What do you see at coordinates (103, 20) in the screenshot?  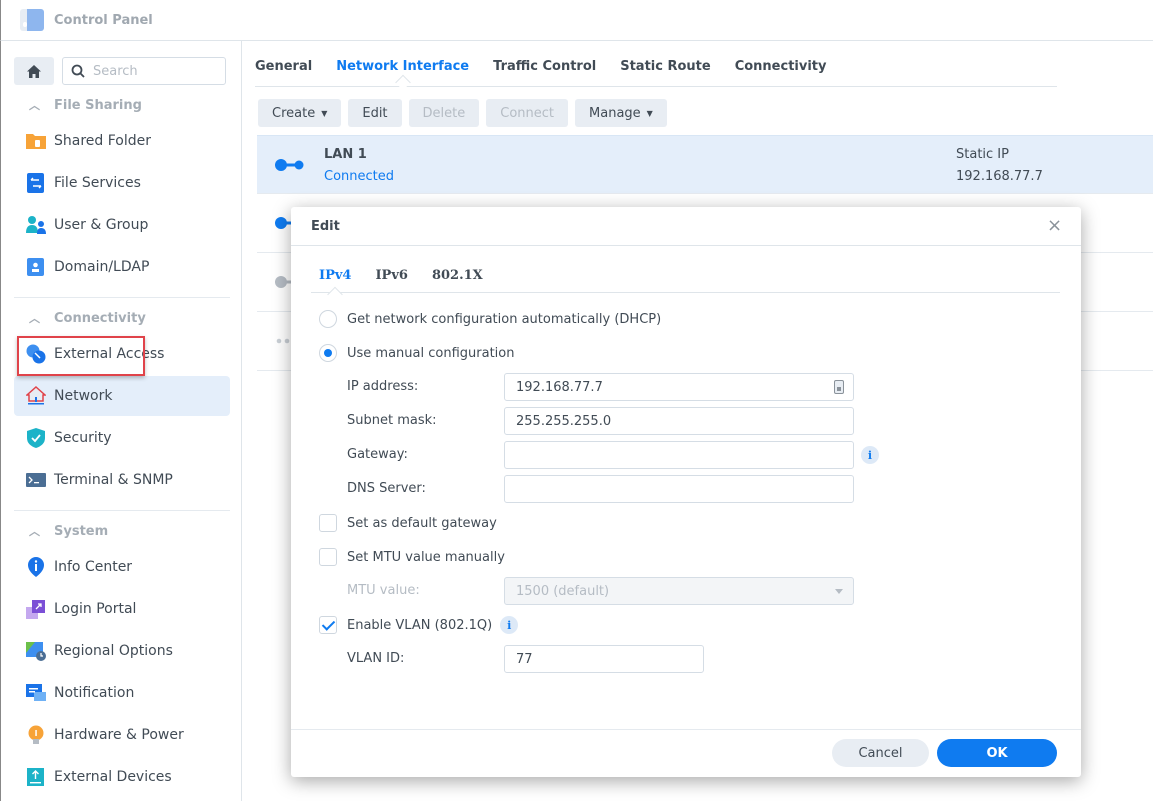 I see `app-title: Control Panel` at bounding box center [103, 20].